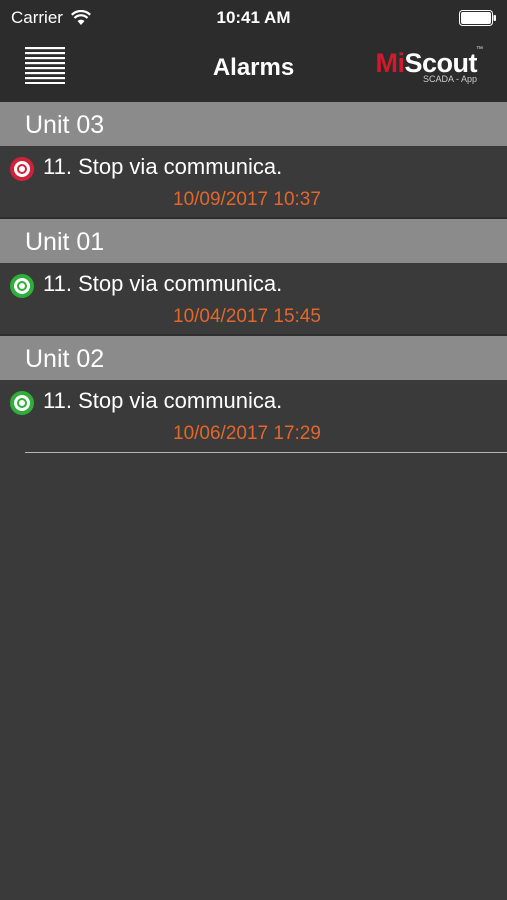 This screenshot has height=900, width=507. What do you see at coordinates (477, 18) in the screenshot?
I see `battery-icon` at bounding box center [477, 18].